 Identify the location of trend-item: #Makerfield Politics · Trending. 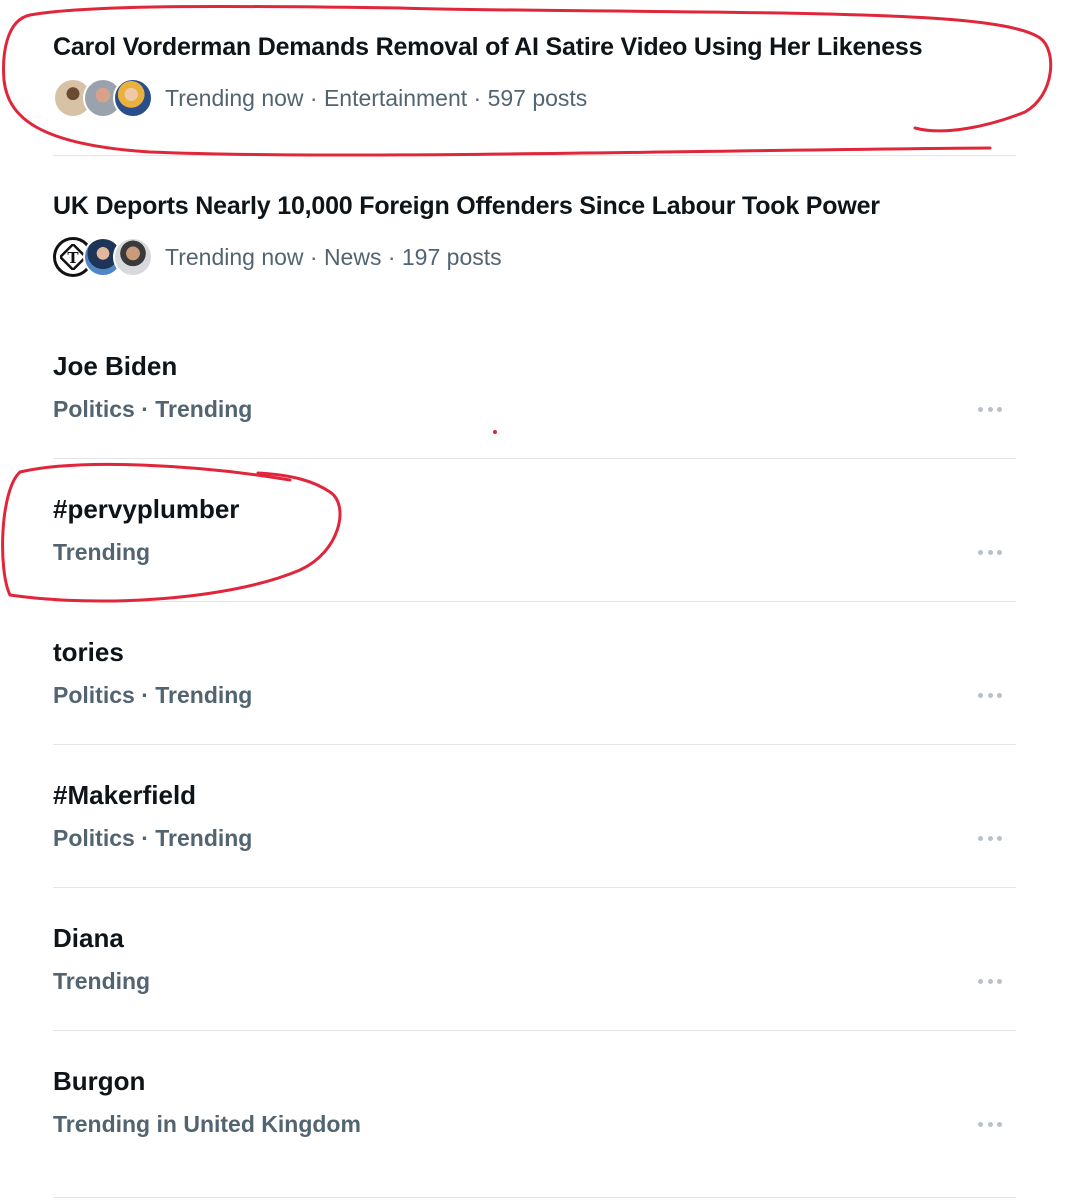
(534, 816).